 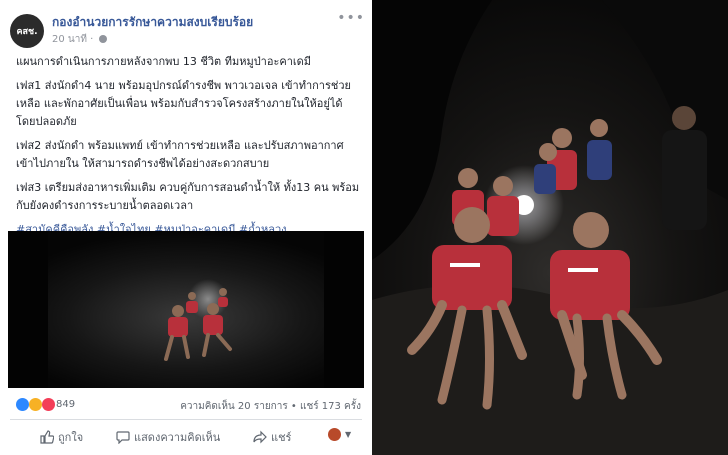 I want to click on share-count: แชร์ 173 ครั้ง, so click(x=330, y=406).